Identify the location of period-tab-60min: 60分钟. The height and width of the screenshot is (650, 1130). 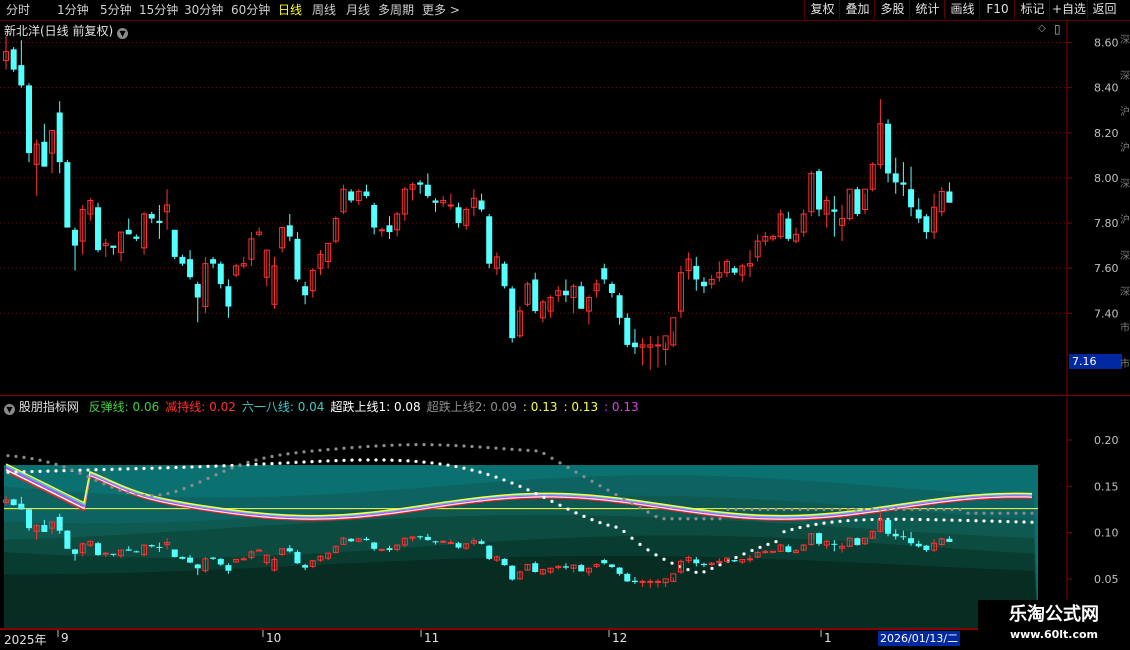
(250, 10).